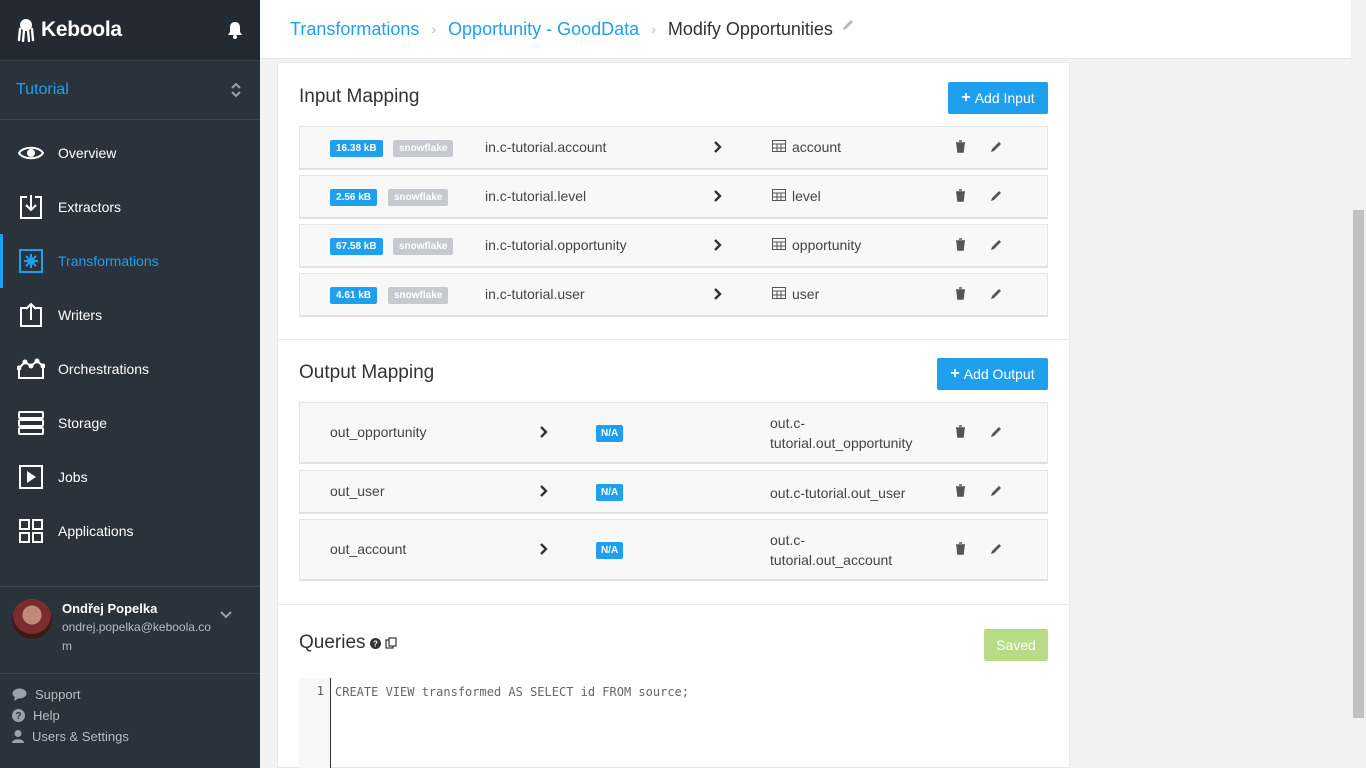 The image size is (1366, 768). I want to click on user-name: Ondřej Popelka, so click(110, 608).